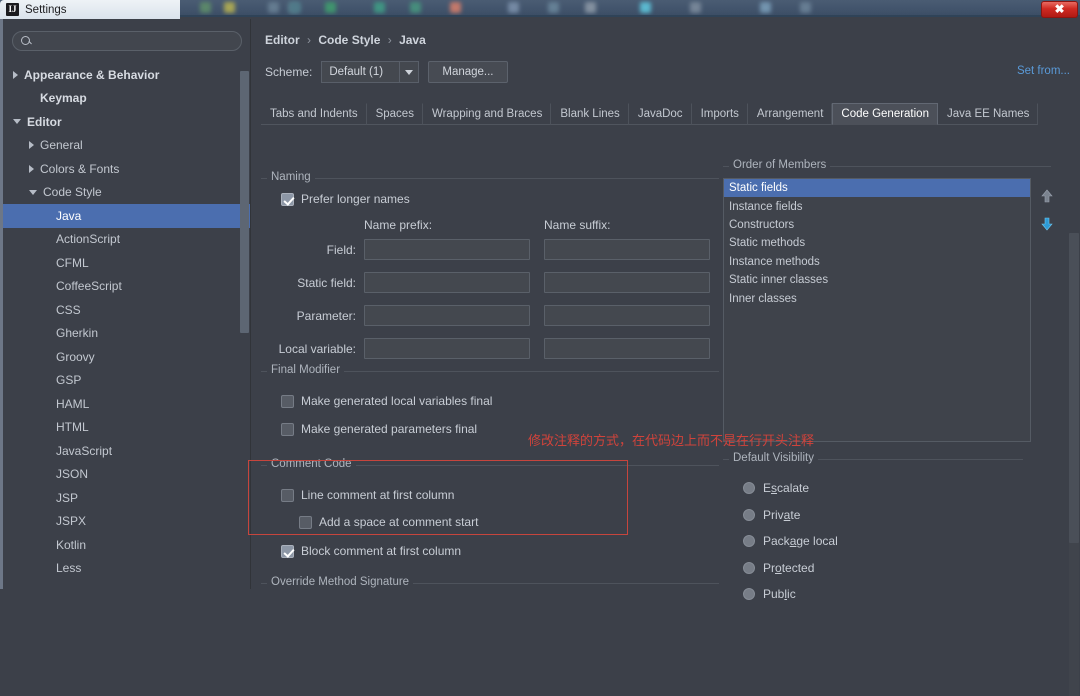 The width and height of the screenshot is (1080, 696). I want to click on sidebar-item-label: JSPX, so click(71, 521).